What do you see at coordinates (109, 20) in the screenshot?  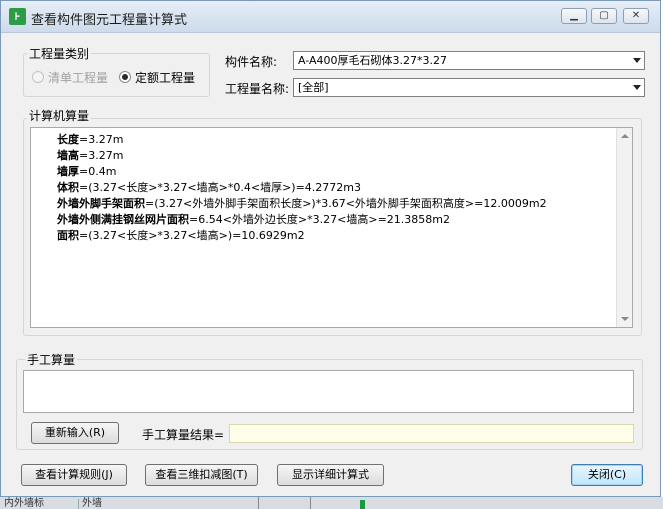 I see `window-title: 查看构件图元工程量计算式` at bounding box center [109, 20].